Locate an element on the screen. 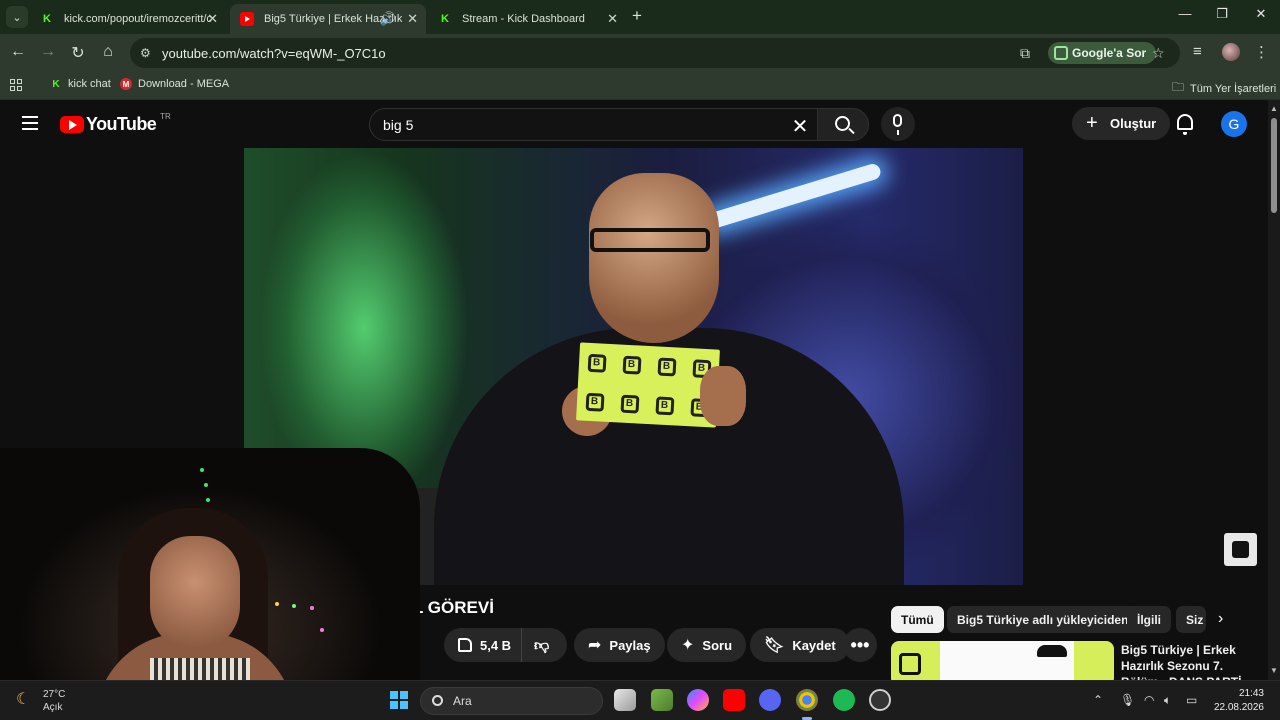  bookmark-kick-chat: K kick chat is located at coordinates (80, 84).